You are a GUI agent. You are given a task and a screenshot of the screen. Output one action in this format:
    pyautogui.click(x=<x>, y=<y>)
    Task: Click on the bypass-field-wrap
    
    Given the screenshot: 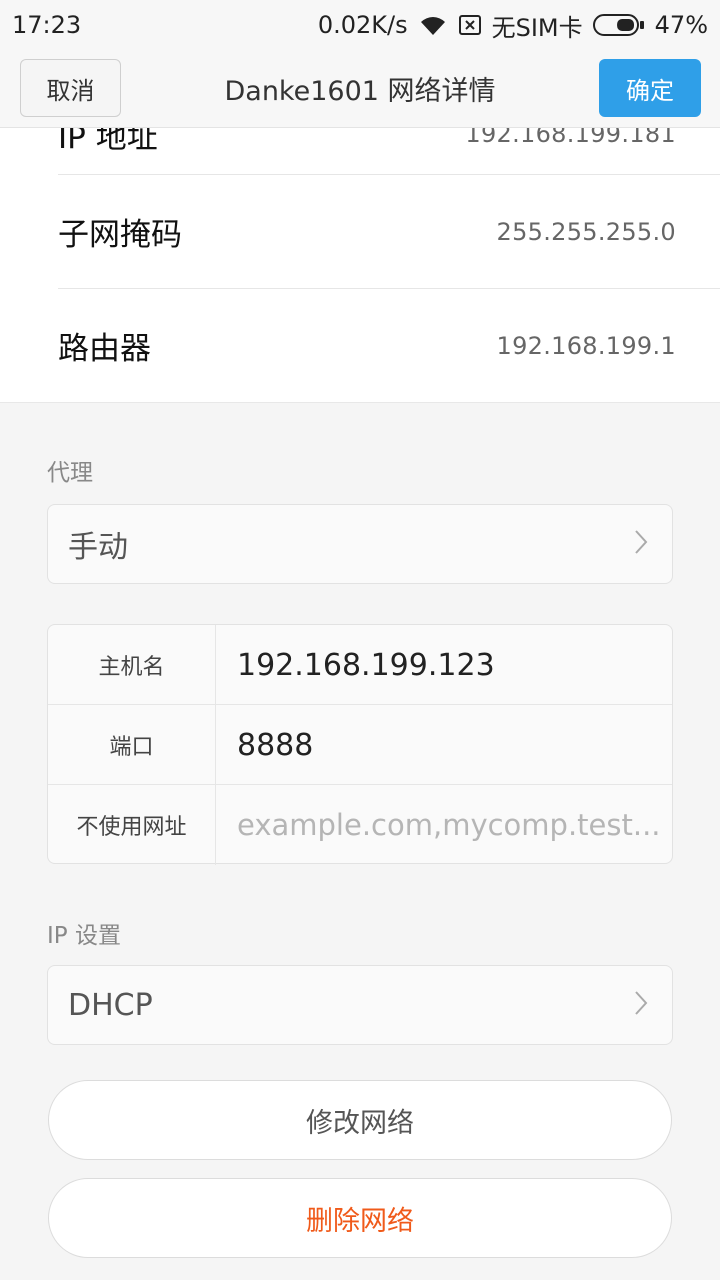 What is the action you would take?
    pyautogui.click(x=444, y=825)
    